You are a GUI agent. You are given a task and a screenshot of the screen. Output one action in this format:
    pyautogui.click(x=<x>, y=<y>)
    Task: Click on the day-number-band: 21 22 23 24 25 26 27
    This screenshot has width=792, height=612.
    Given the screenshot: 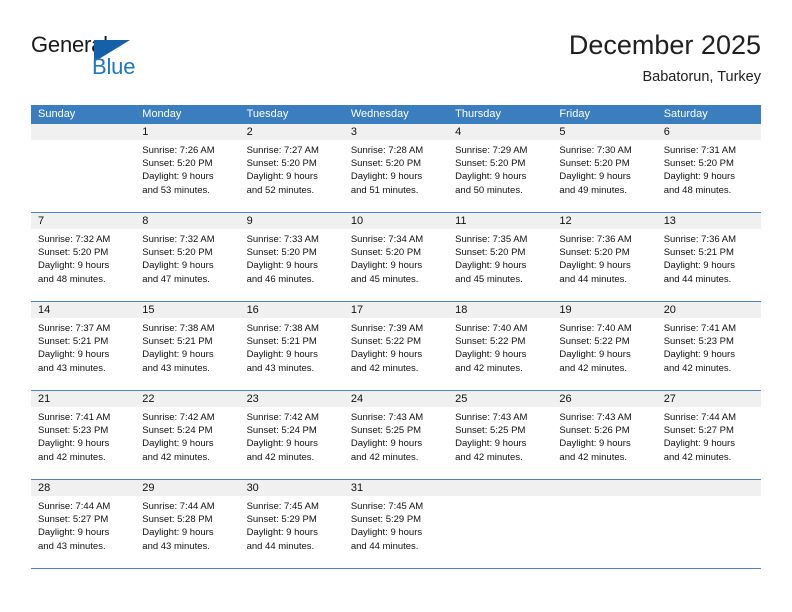 What is the action you would take?
    pyautogui.click(x=396, y=399)
    